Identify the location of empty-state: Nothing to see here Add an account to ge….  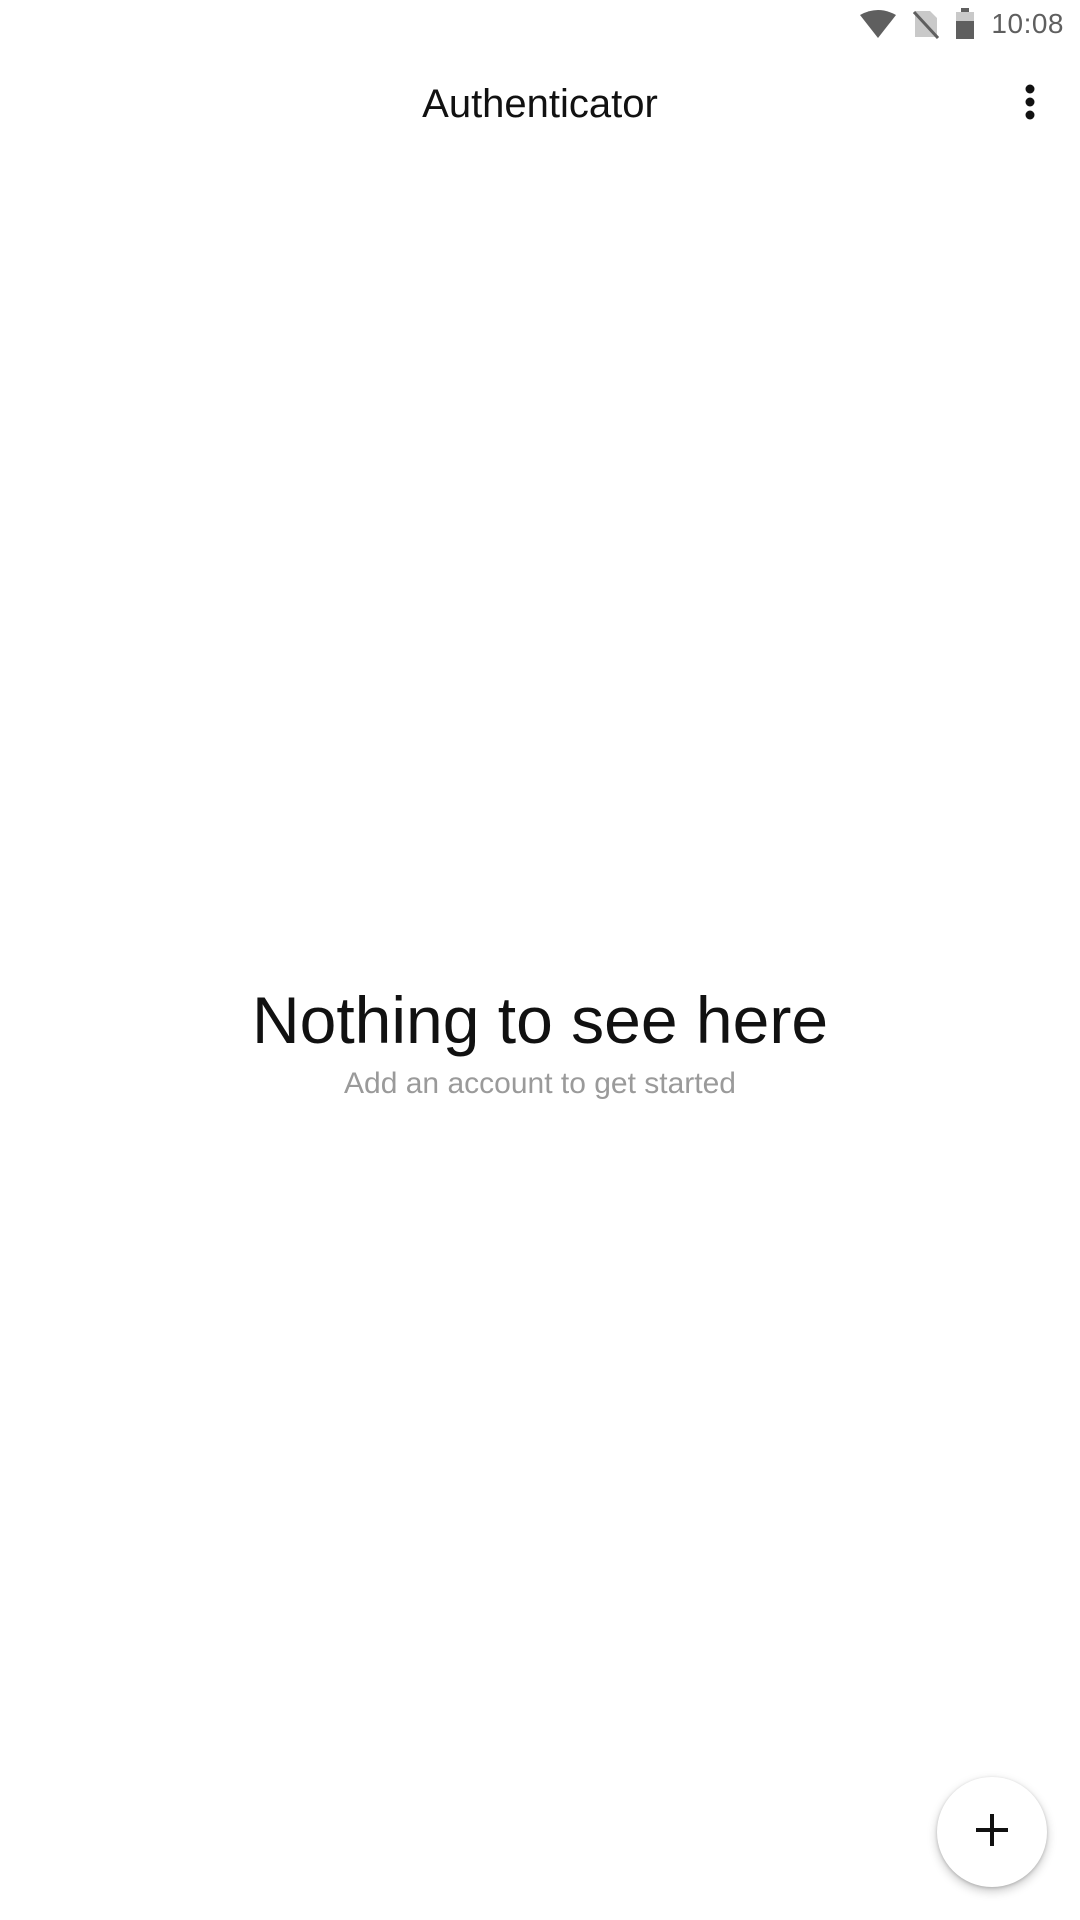
(540, 1042).